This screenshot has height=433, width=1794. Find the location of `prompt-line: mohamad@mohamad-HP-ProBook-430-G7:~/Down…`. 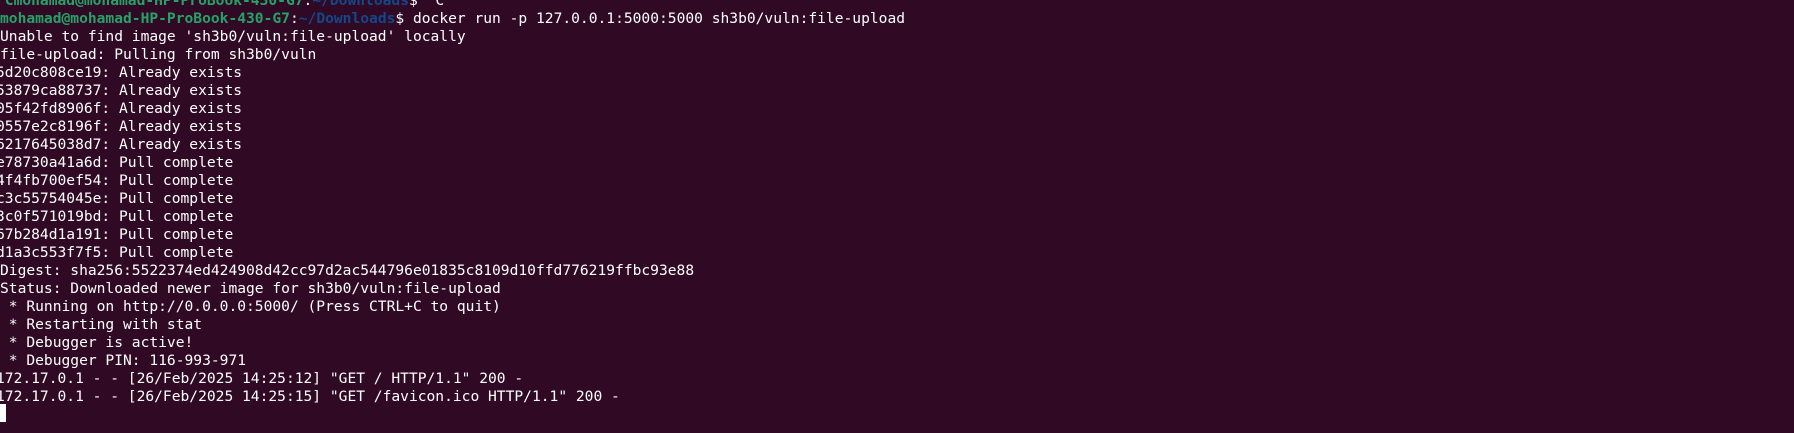

prompt-line: mohamad@mohamad-HP-ProBook-430-G7:~/Down… is located at coordinates (452, 19).